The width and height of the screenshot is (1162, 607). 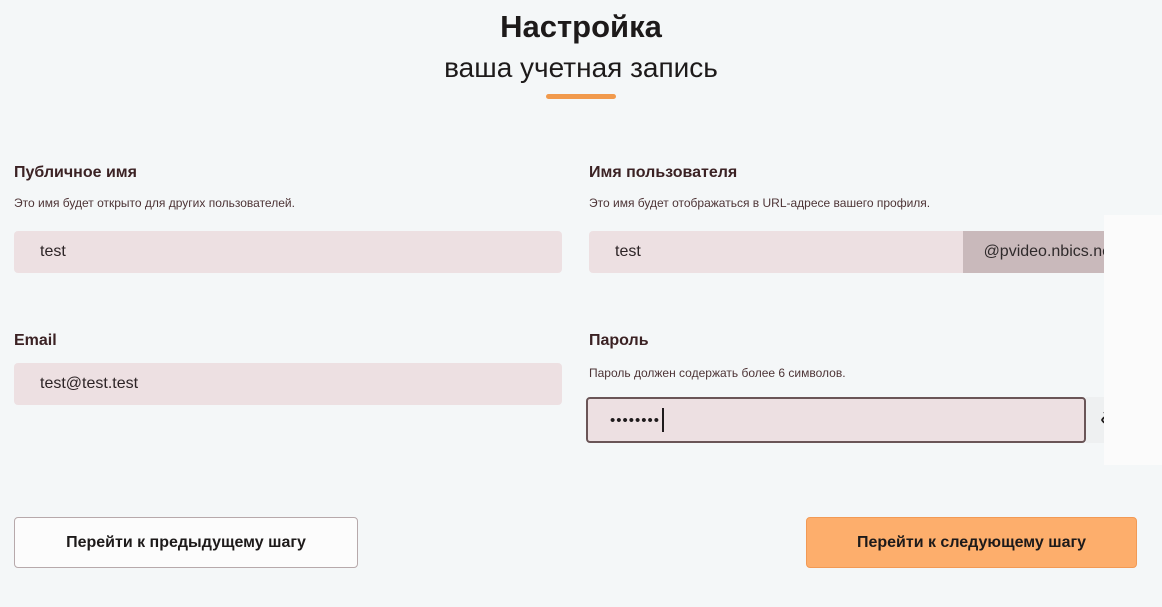 What do you see at coordinates (581, 96) in the screenshot?
I see `title-underline` at bounding box center [581, 96].